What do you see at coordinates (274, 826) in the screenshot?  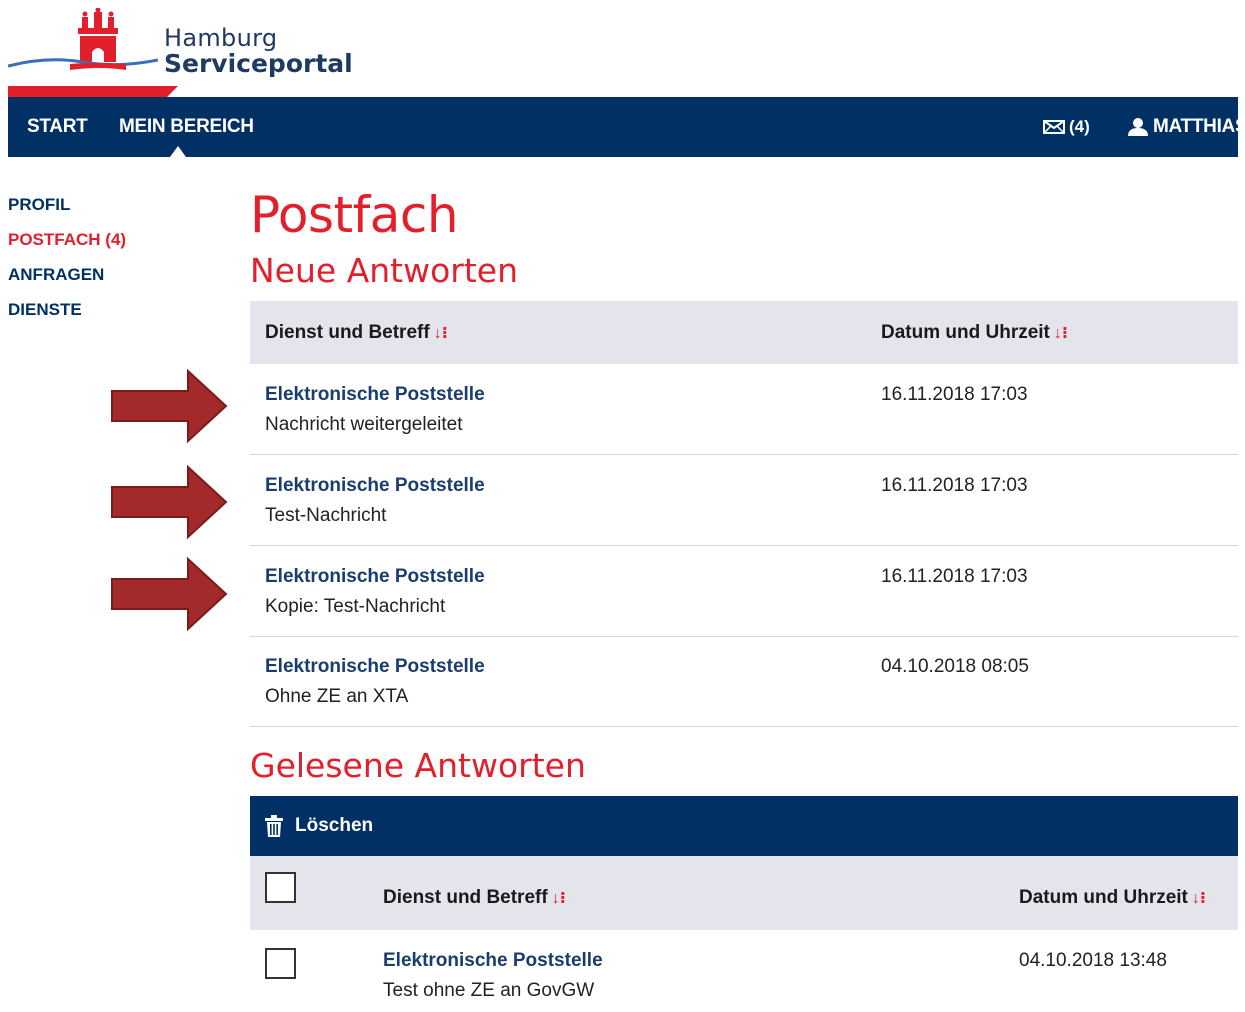 I see `trash-icon` at bounding box center [274, 826].